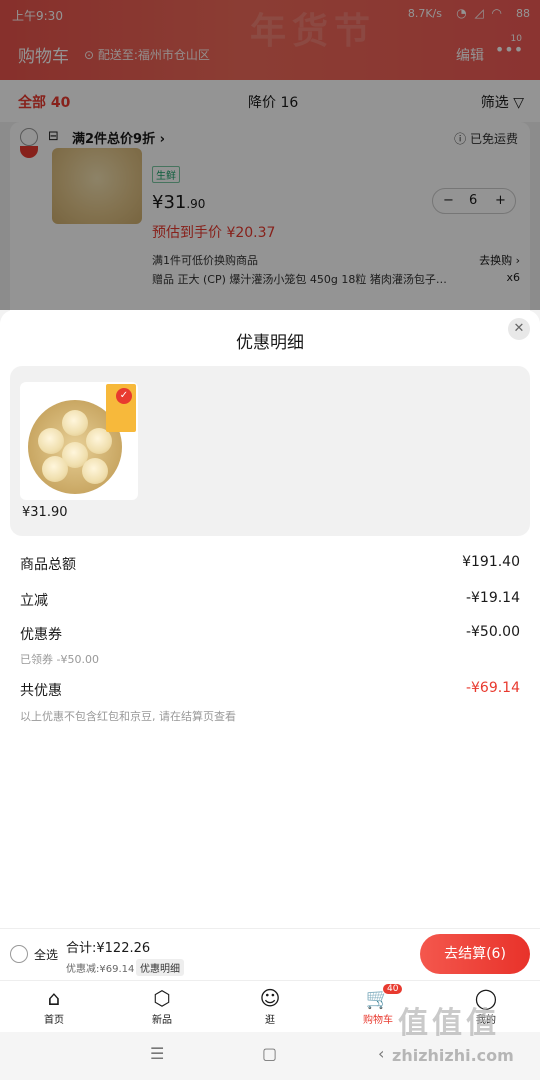  I want to click on cart-badge: 40, so click(393, 989).